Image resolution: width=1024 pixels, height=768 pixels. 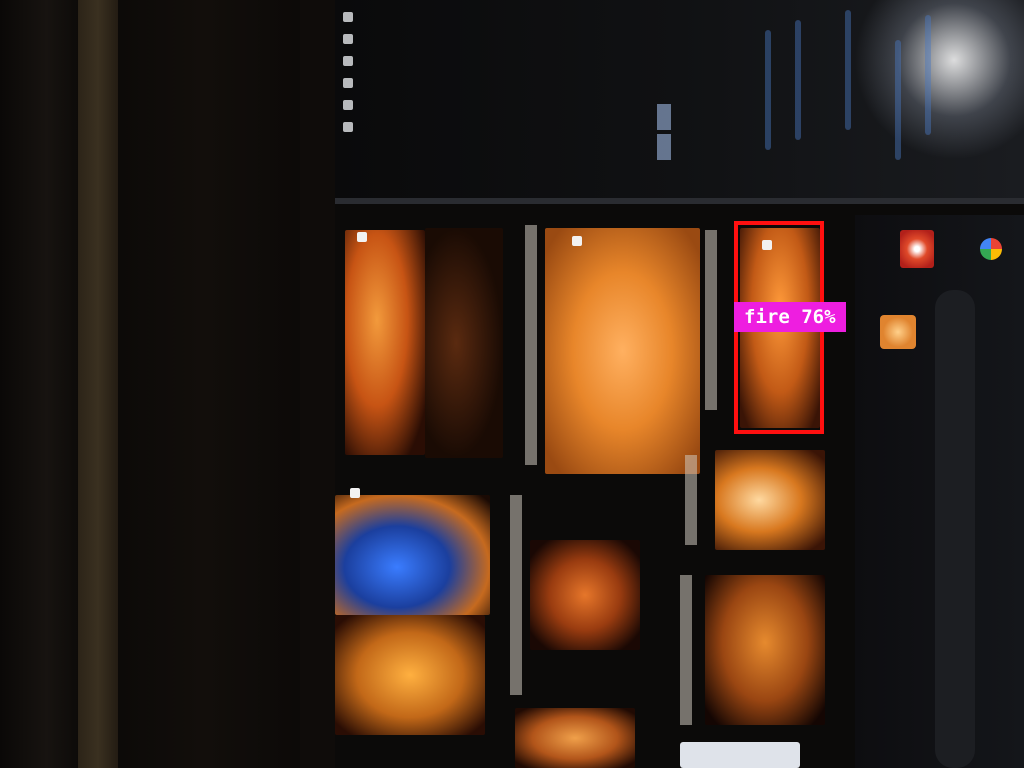 What do you see at coordinates (673, 150) in the screenshot?
I see `blurred-tabs` at bounding box center [673, 150].